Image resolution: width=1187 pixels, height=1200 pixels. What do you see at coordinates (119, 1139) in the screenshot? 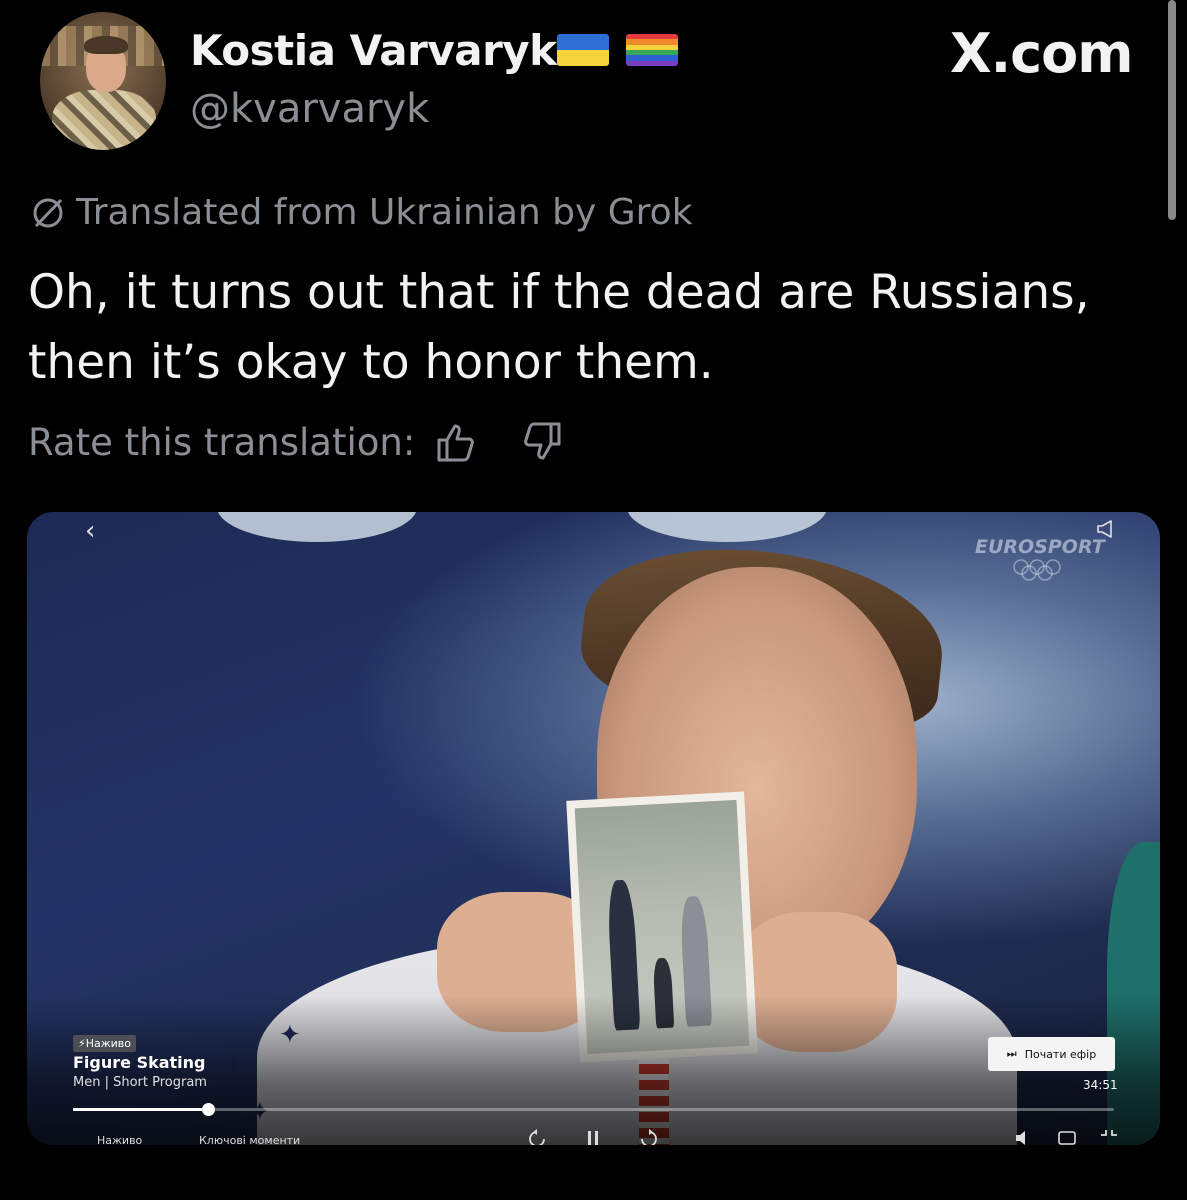
I see `tab-live: Наживо` at bounding box center [119, 1139].